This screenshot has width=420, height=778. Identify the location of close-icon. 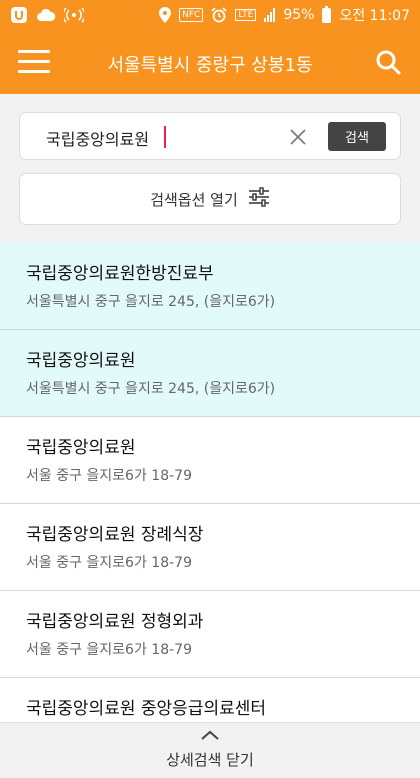
(298, 137).